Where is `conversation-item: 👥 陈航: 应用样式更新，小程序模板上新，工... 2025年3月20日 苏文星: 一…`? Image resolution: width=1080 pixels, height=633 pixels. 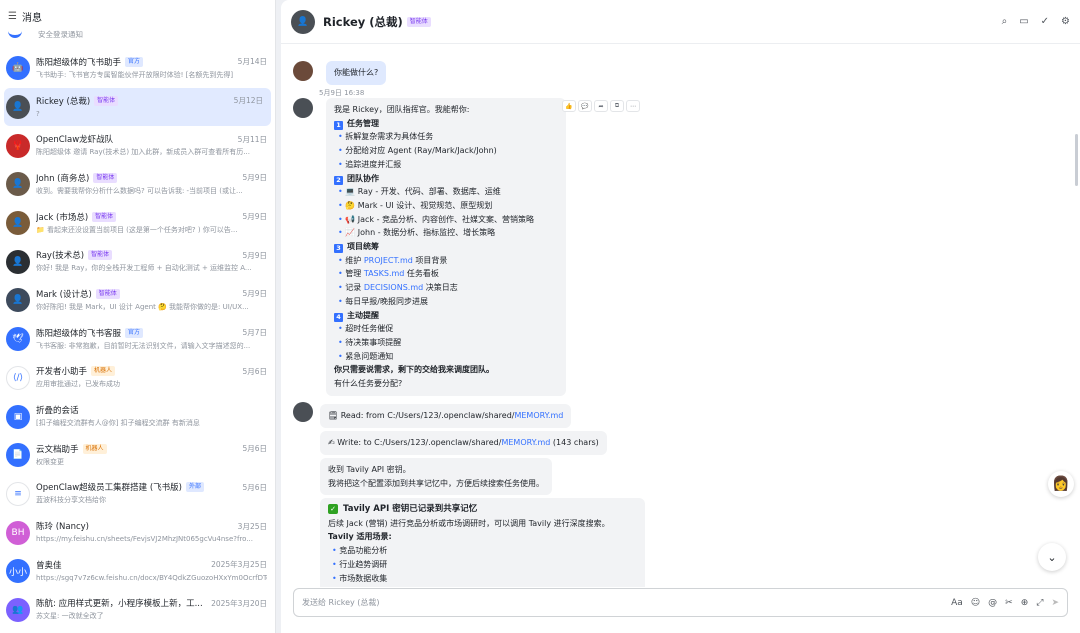 conversation-item: 👥 陈航: 应用样式更新，小程序模板上新，工... 2025年3月20日 苏文星: 一… is located at coordinates (137, 610).